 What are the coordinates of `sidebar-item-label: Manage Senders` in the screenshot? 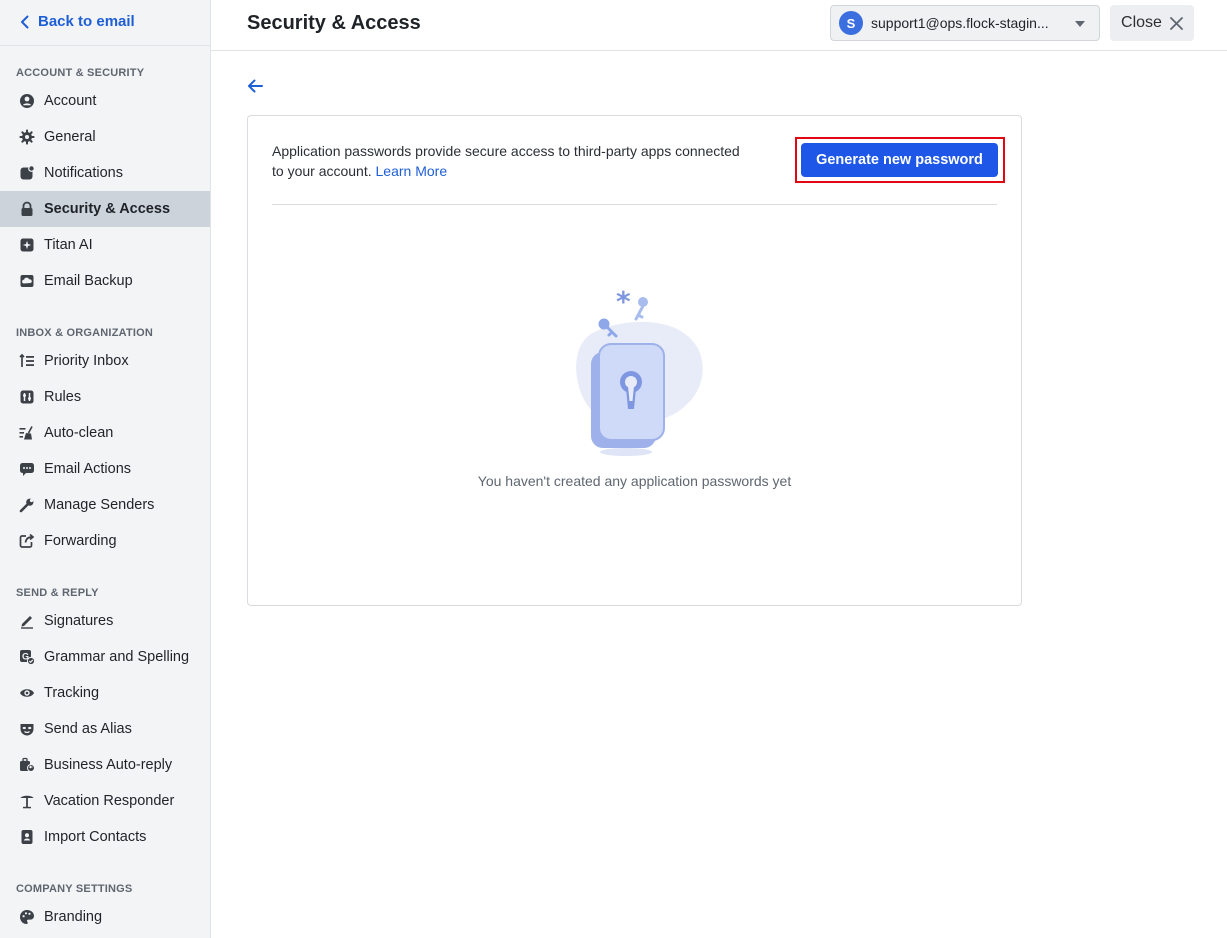 It's located at (99, 505).